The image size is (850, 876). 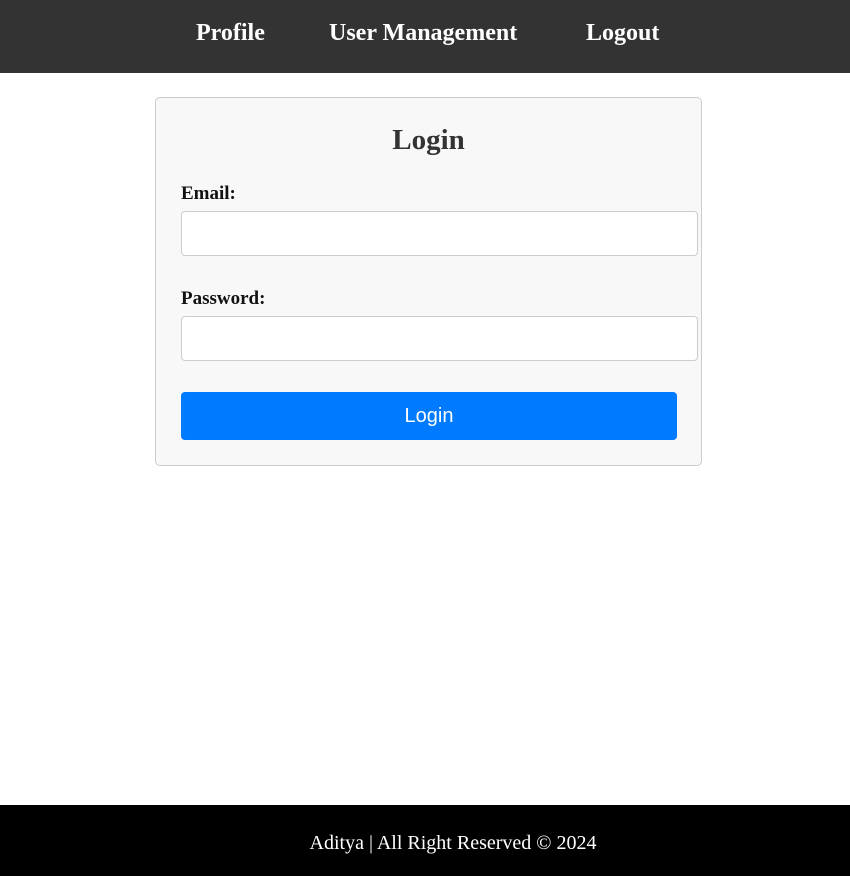 What do you see at coordinates (423, 33) in the screenshot?
I see `nav-link-user-management: User Management` at bounding box center [423, 33].